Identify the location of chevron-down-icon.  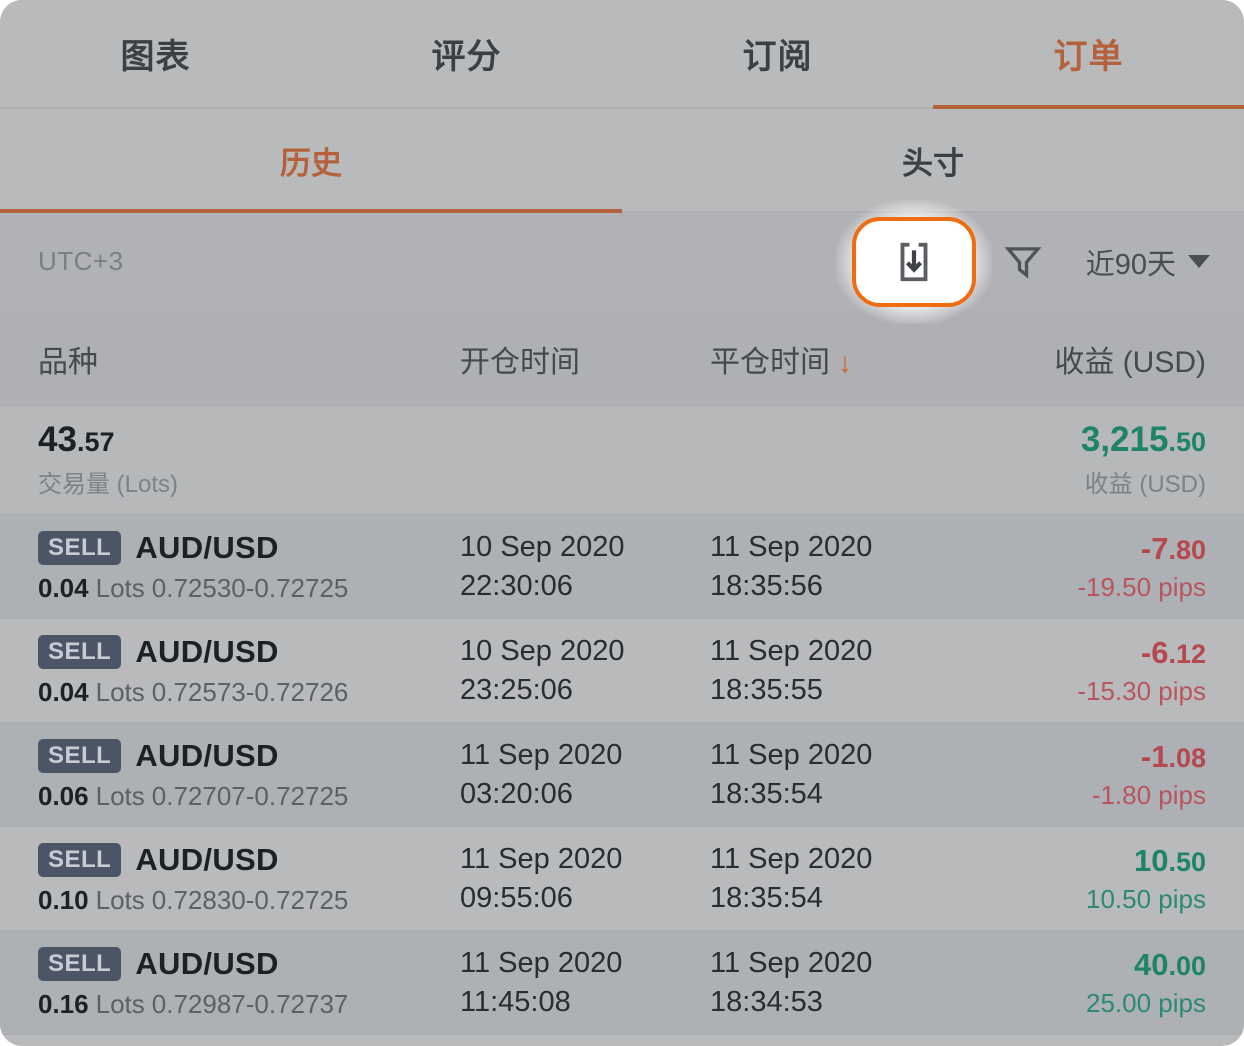
(1199, 261).